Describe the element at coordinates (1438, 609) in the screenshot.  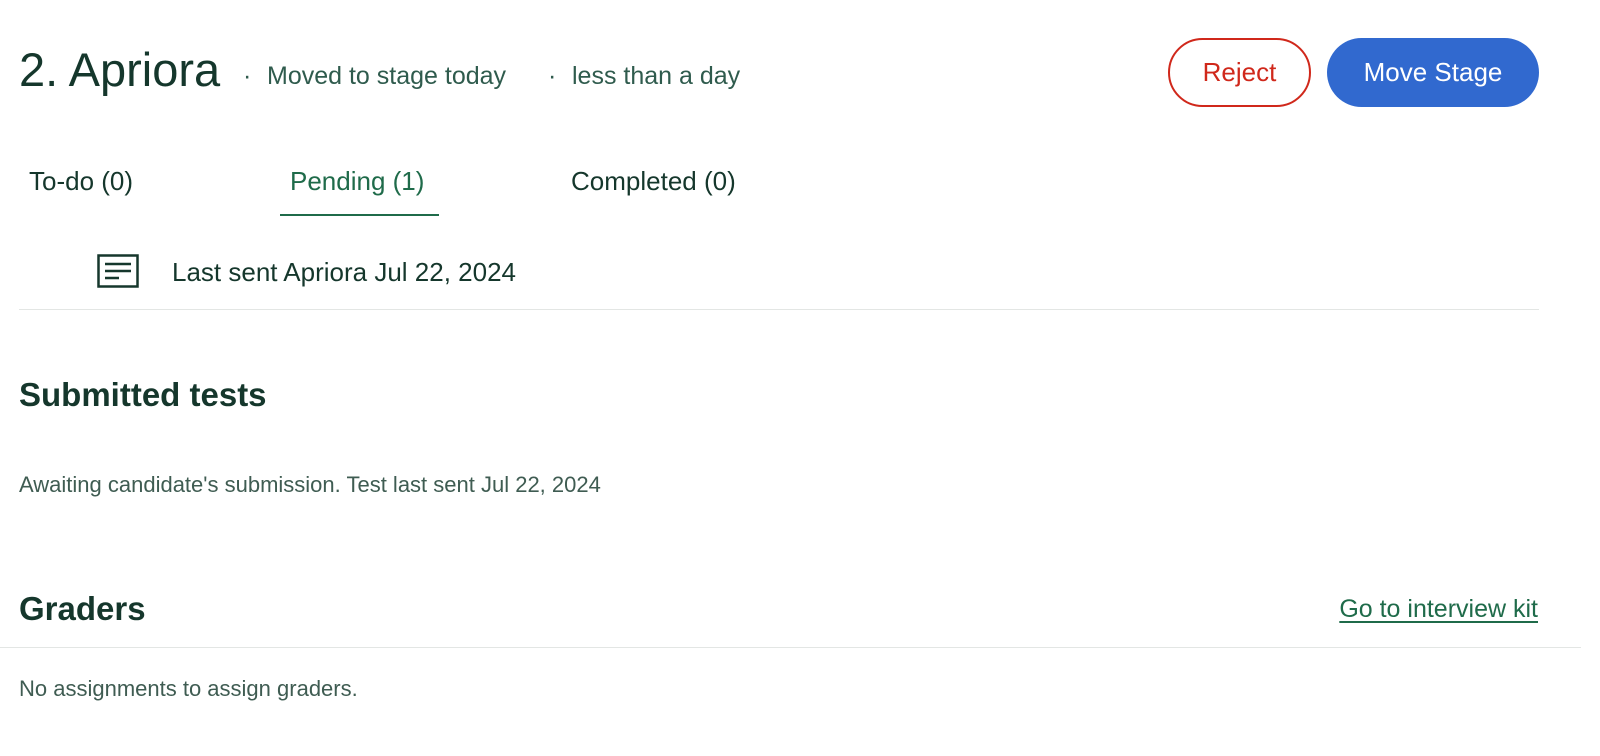
I see `go-to-interview-kit-link: Go to interview kit` at that location.